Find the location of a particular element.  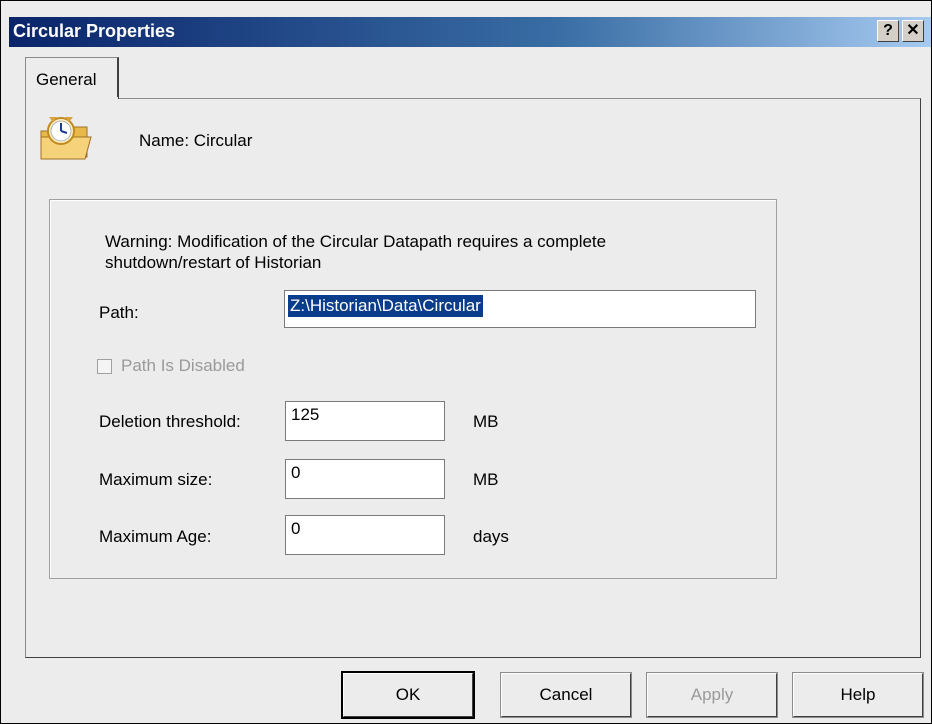

maximum-age-value: 0 is located at coordinates (296, 528).